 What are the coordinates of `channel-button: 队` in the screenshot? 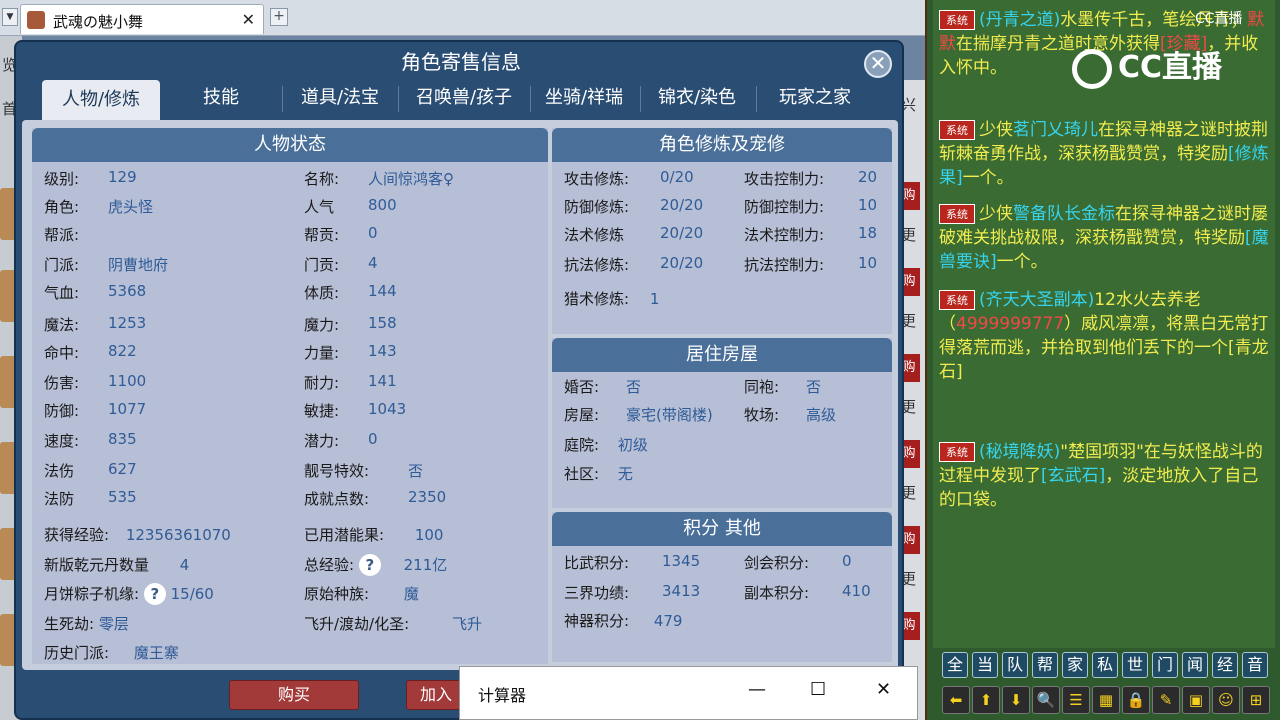 It's located at (1015, 665).